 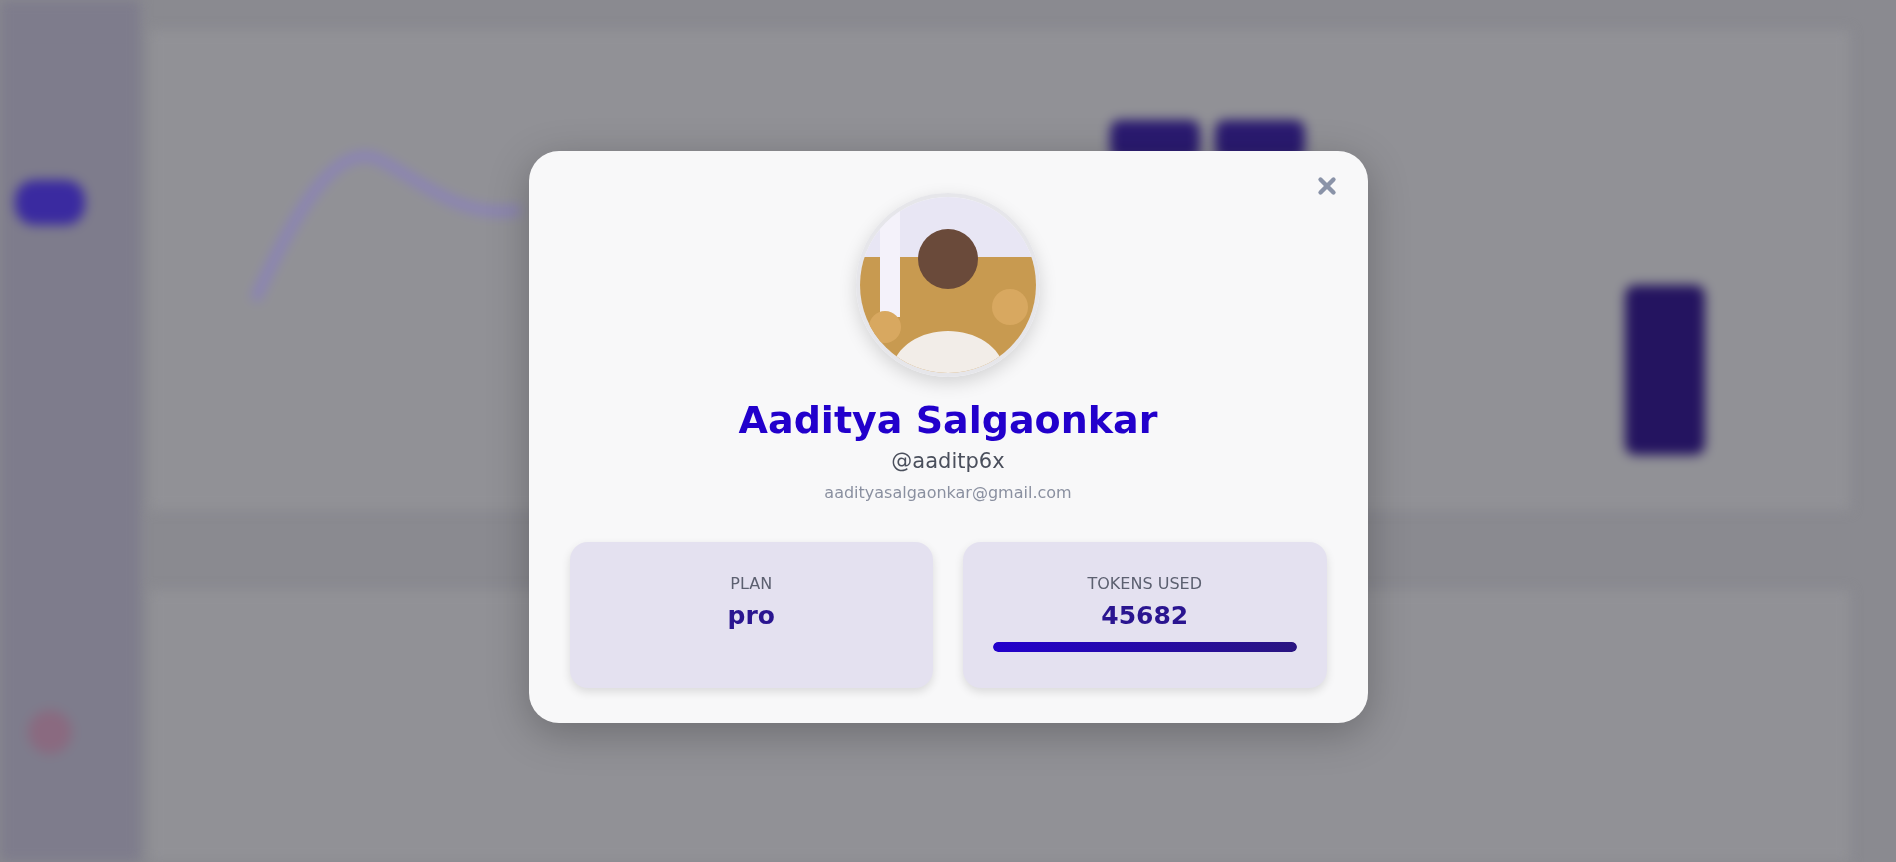 What do you see at coordinates (751, 615) in the screenshot?
I see `stat-value: pro` at bounding box center [751, 615].